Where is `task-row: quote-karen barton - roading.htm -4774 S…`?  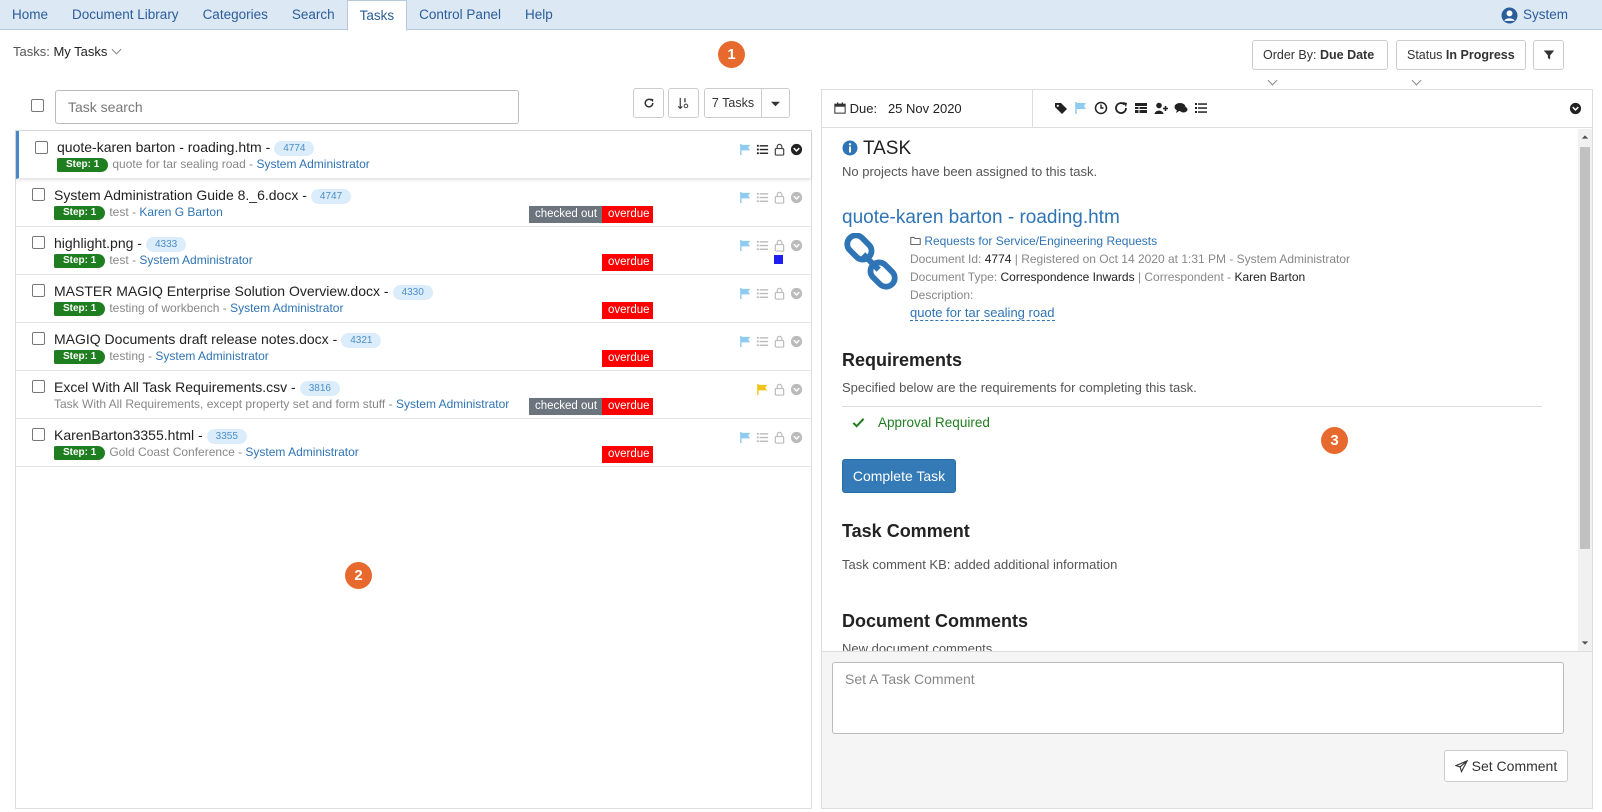
task-row: quote-karen barton - roading.htm -4774 S… is located at coordinates (413, 155).